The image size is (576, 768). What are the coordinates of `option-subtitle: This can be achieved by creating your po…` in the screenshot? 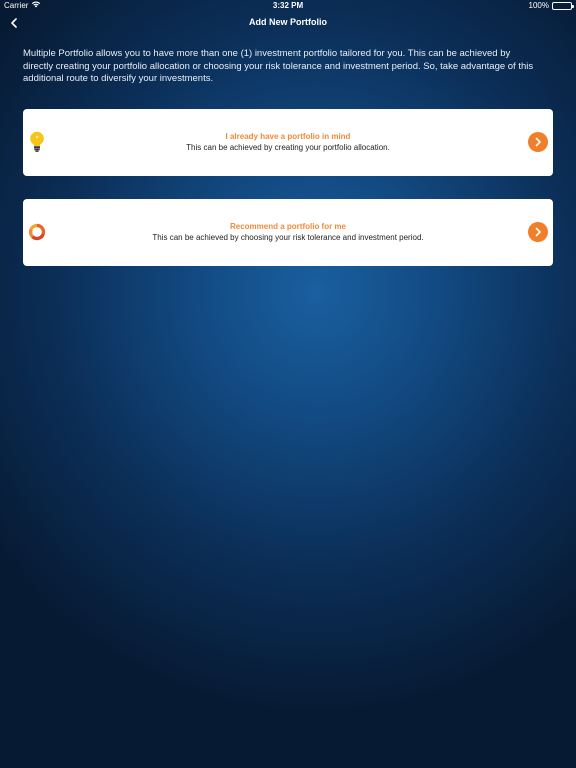 It's located at (288, 147).